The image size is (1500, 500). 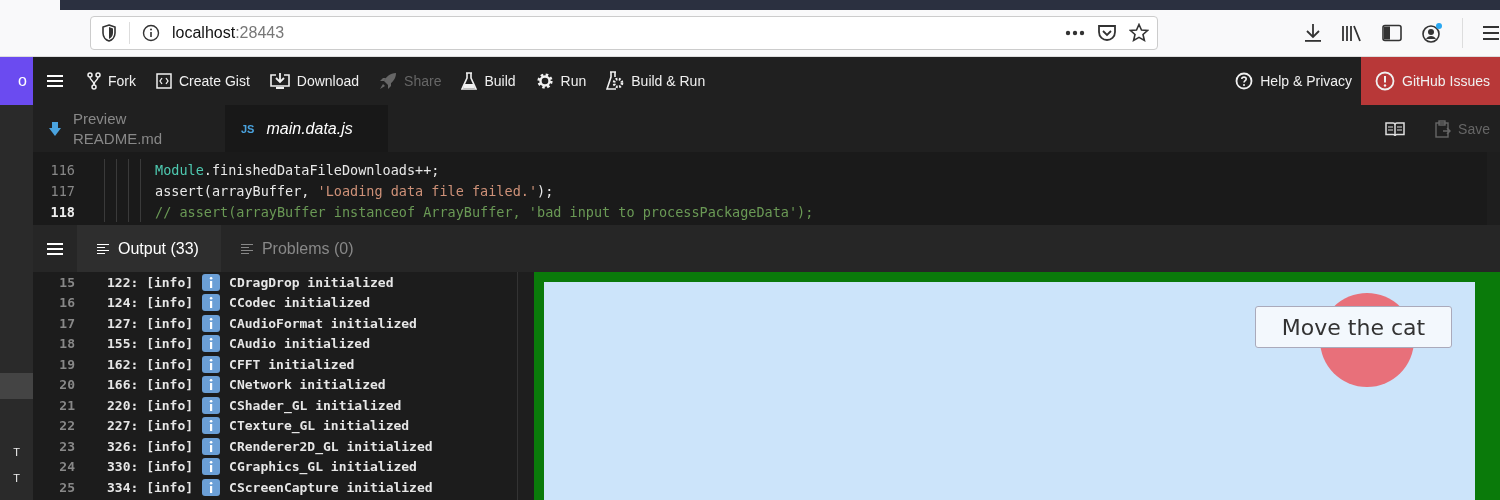 What do you see at coordinates (323, 323) in the screenshot?
I see `log-message: CAudioFormat initialized` at bounding box center [323, 323].